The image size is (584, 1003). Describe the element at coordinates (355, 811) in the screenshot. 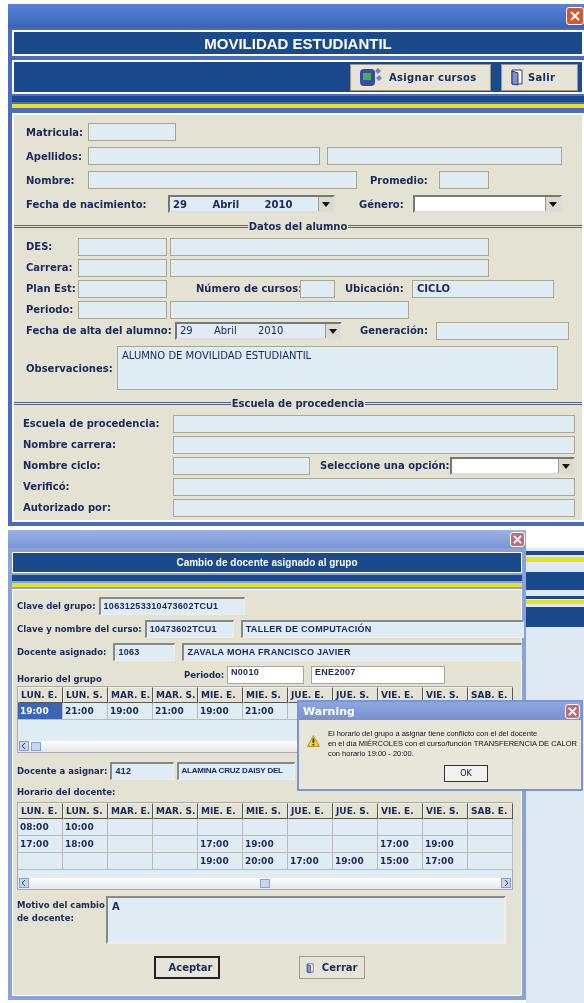

I see `column-header: JUE. S.` at that location.